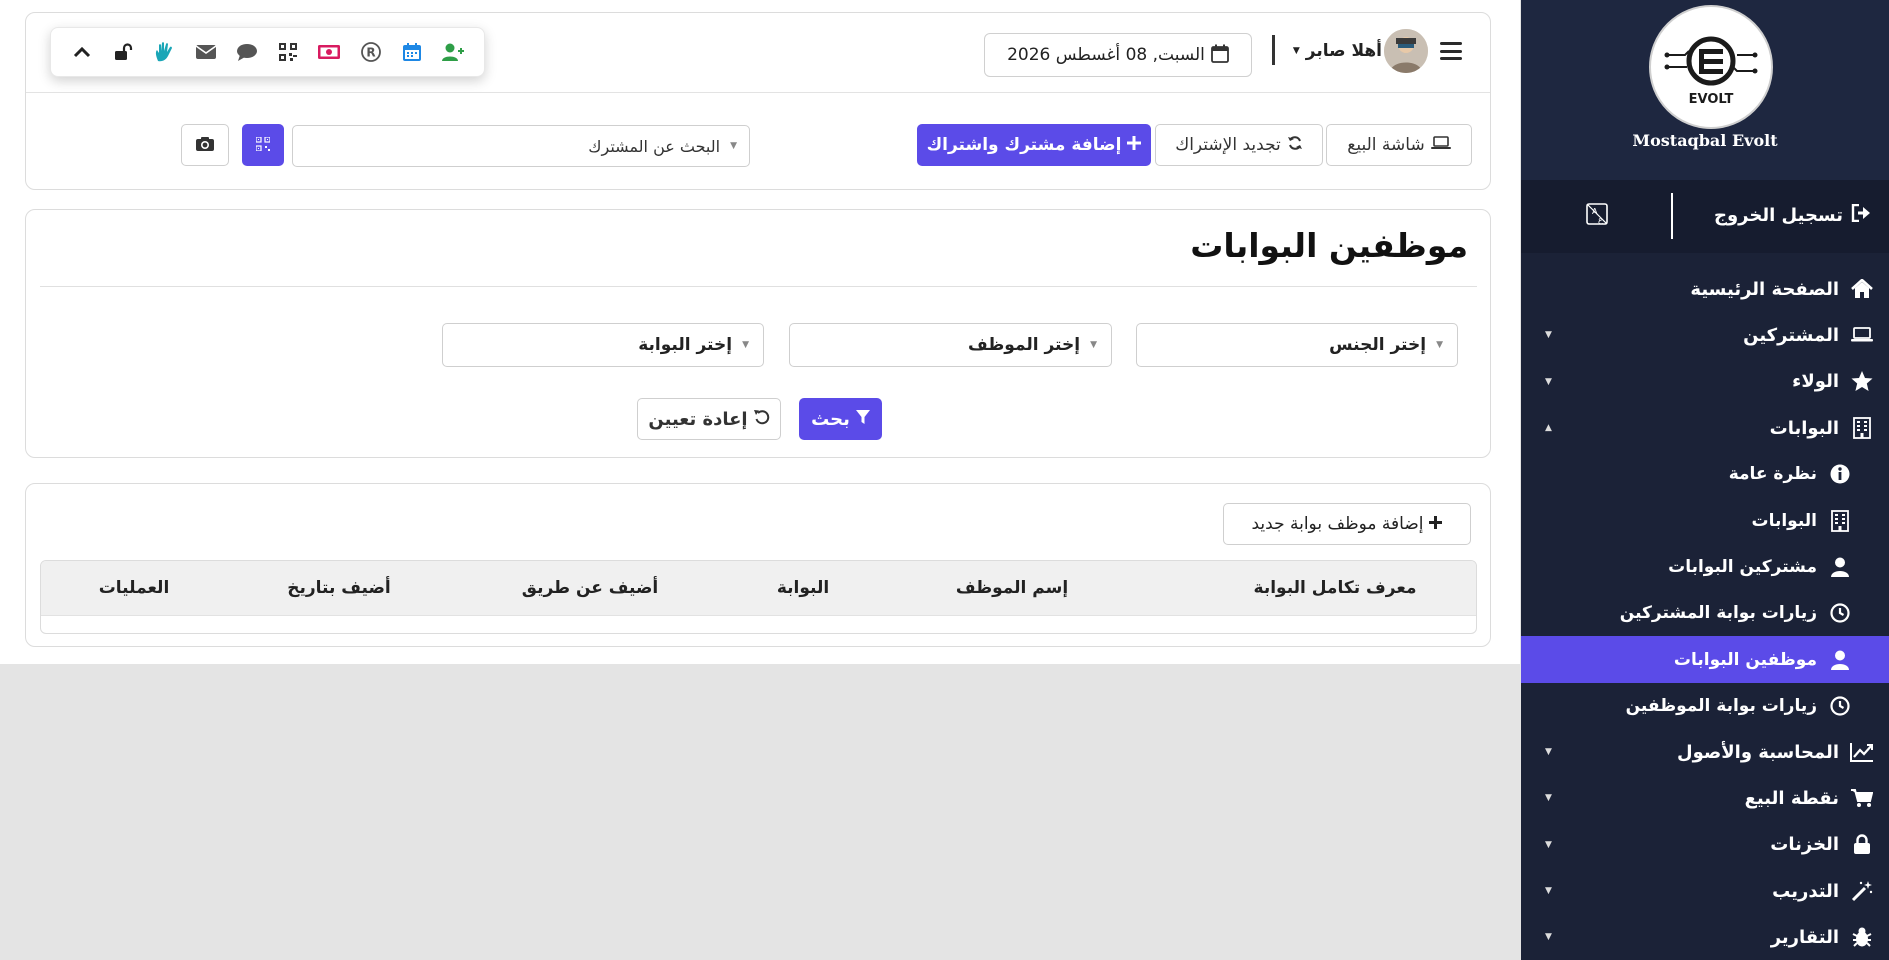 Image resolution: width=1889 pixels, height=960 pixels. Describe the element at coordinates (654, 146) in the screenshot. I see `member-search-placeholder: البحث عن المشترك` at that location.